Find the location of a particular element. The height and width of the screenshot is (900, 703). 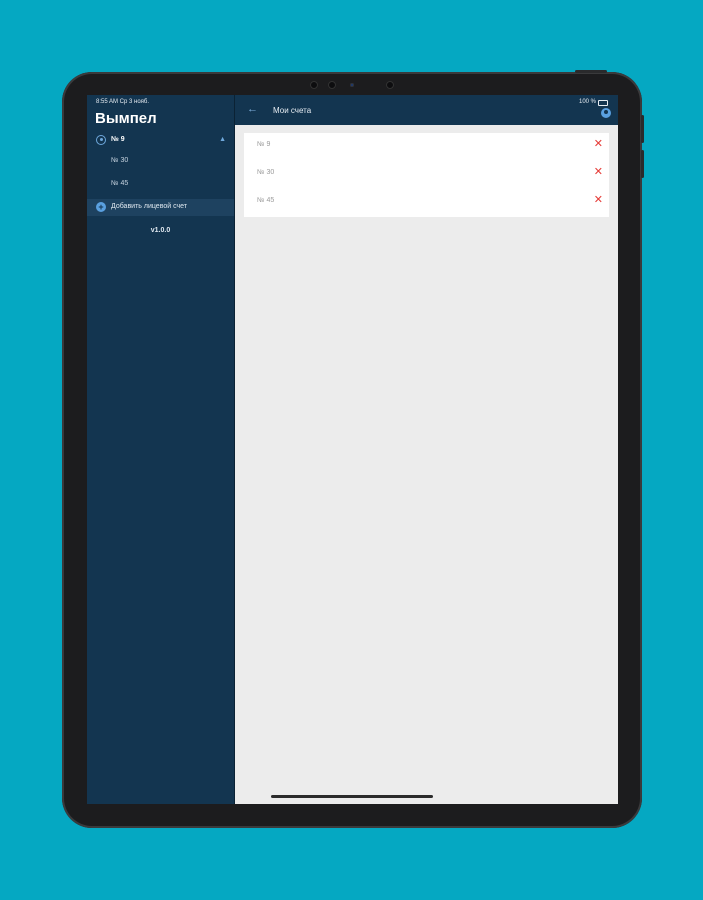

battery-icon is located at coordinates (603, 103).